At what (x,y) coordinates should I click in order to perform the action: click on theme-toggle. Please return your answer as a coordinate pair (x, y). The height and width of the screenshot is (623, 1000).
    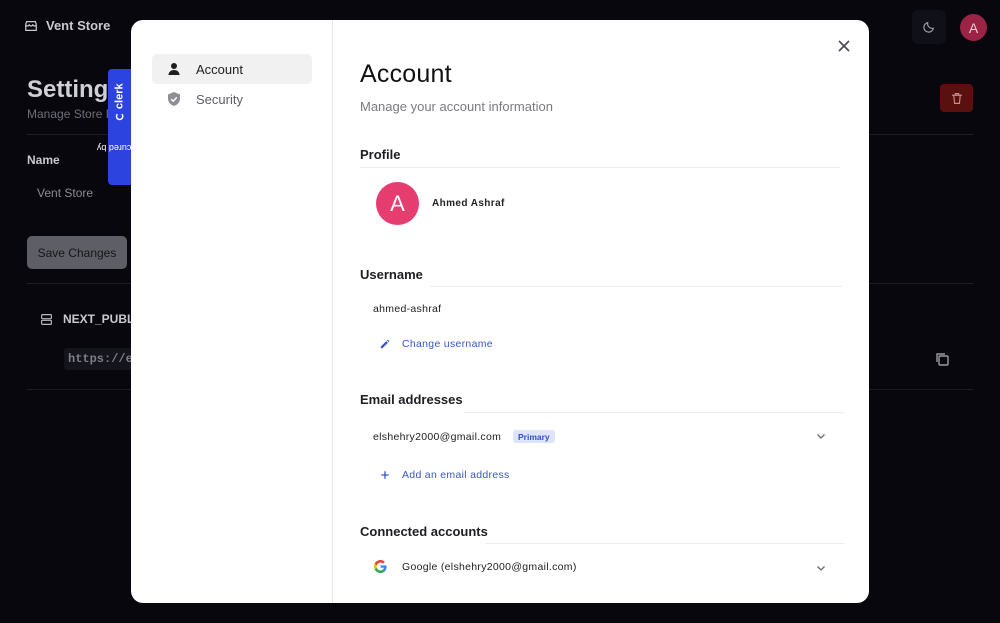
    Looking at the image, I should click on (929, 27).